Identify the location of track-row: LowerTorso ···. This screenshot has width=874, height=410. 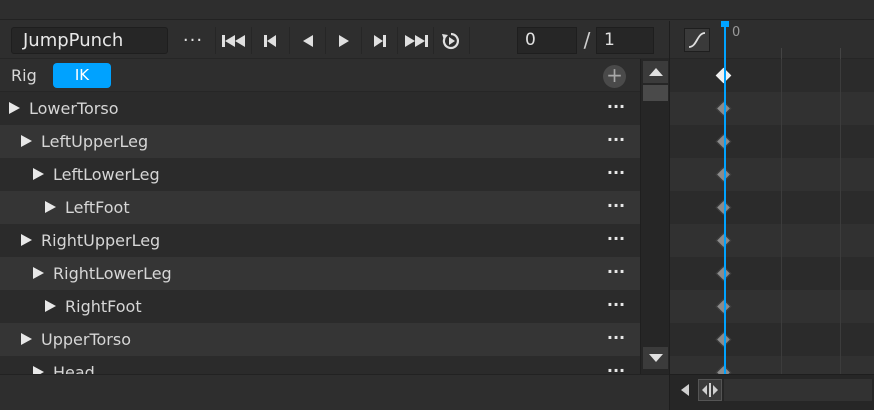
(320, 108).